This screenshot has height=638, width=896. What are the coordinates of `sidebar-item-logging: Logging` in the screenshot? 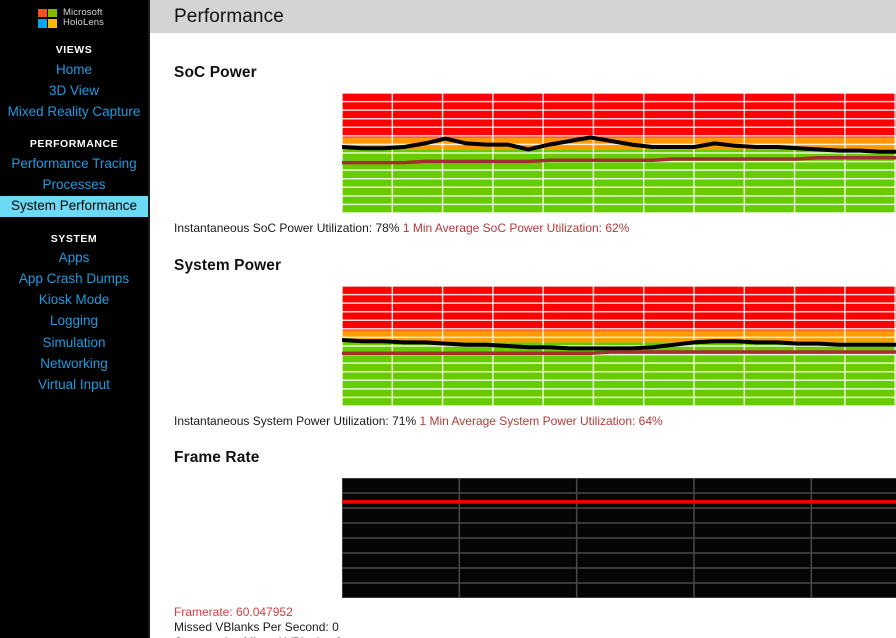 It's located at (74, 321).